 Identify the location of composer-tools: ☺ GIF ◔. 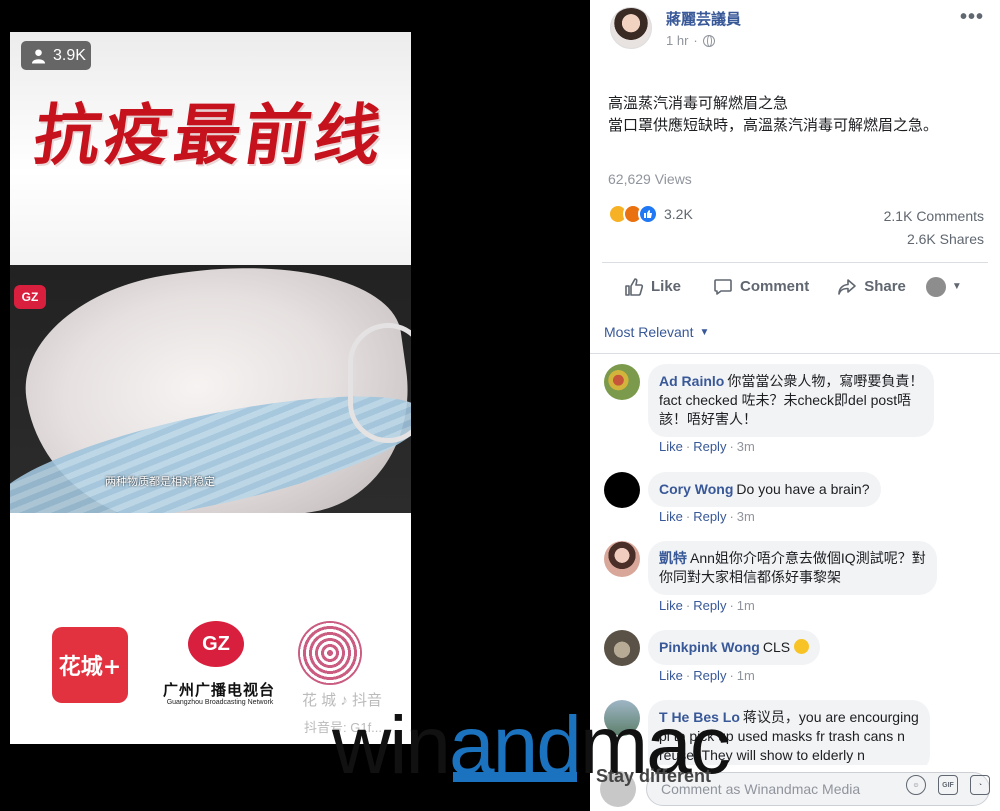
(948, 785).